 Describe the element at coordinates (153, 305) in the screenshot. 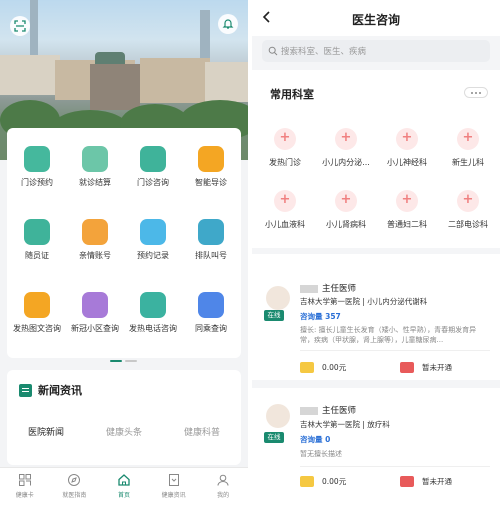

I see `phone-icon` at that location.